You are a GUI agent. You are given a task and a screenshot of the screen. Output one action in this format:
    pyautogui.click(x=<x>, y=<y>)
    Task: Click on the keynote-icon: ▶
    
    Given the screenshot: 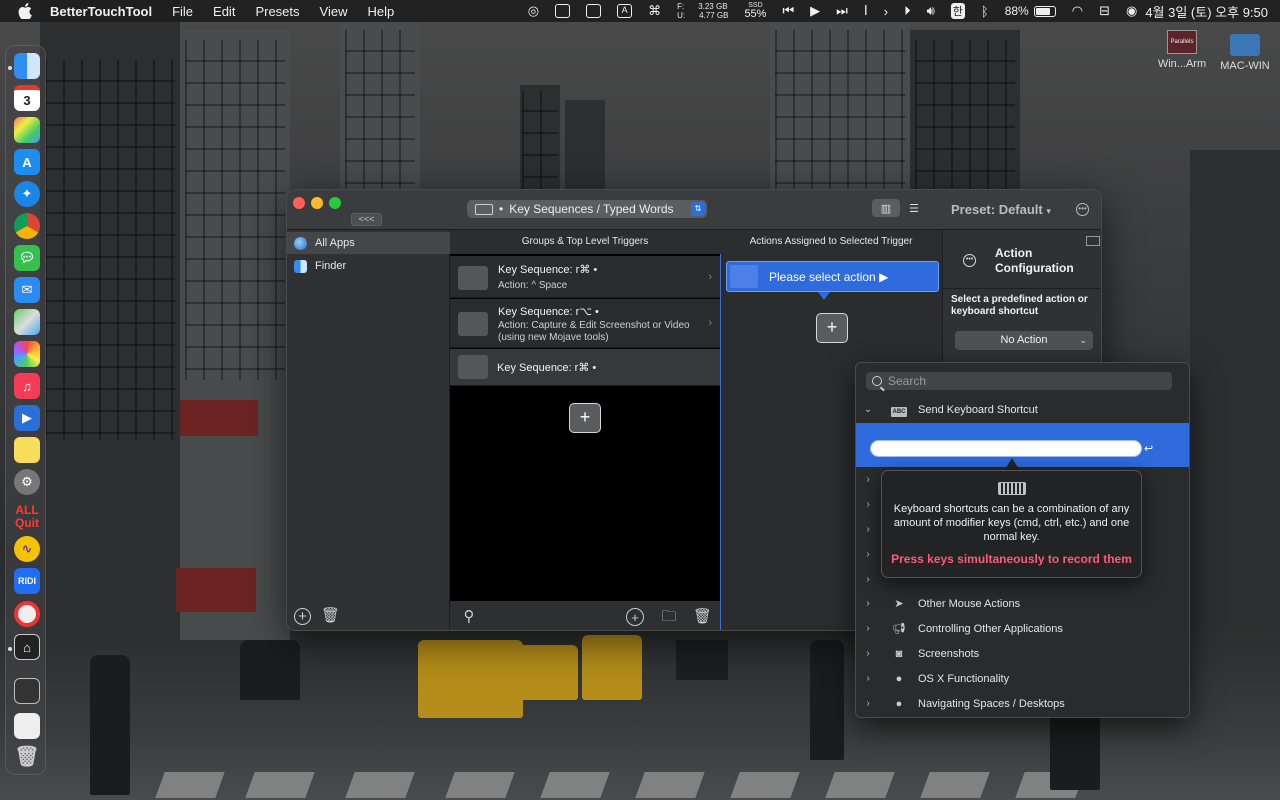 What is the action you would take?
    pyautogui.click(x=27, y=418)
    